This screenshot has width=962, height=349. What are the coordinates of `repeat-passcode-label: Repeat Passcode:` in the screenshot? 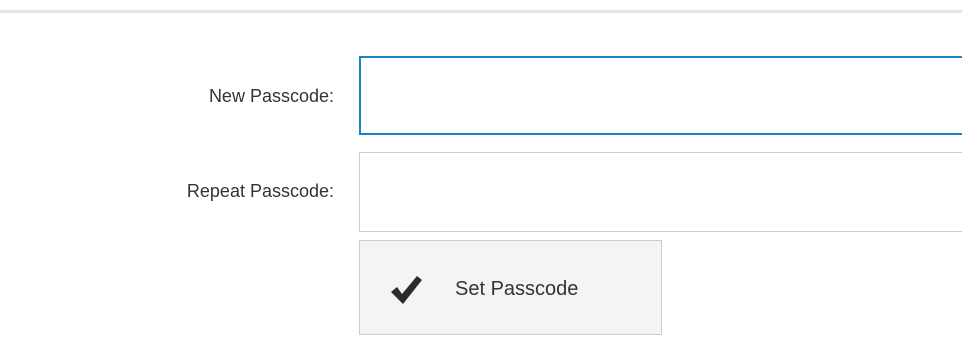 It's located at (260, 191).